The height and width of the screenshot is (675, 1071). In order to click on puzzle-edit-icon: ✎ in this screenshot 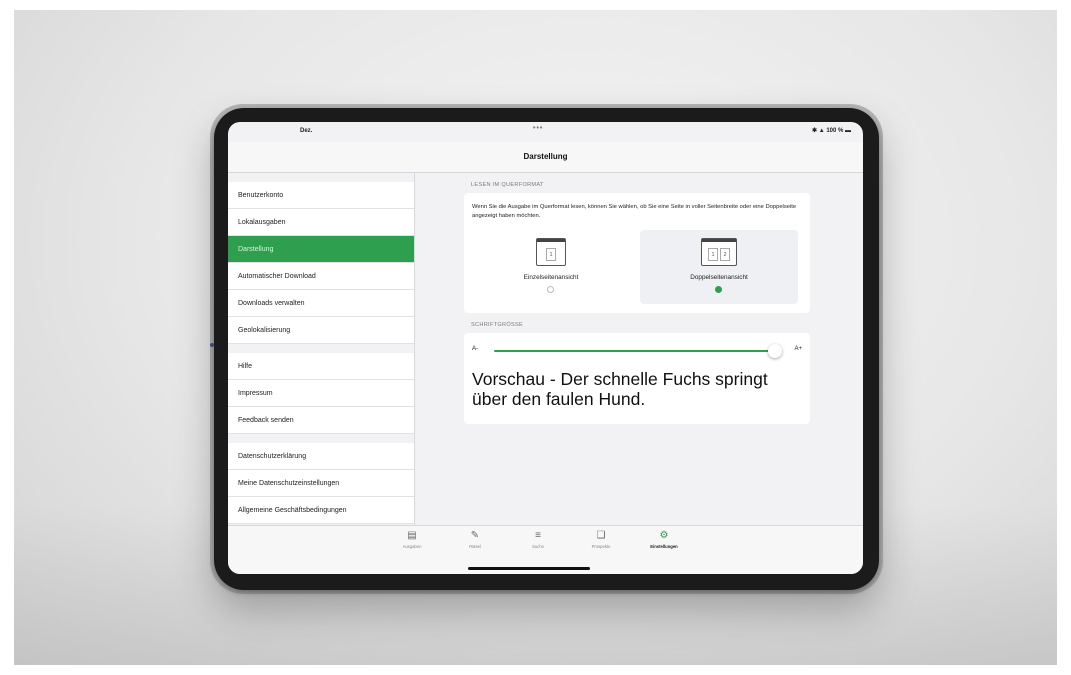, I will do `click(475, 535)`.